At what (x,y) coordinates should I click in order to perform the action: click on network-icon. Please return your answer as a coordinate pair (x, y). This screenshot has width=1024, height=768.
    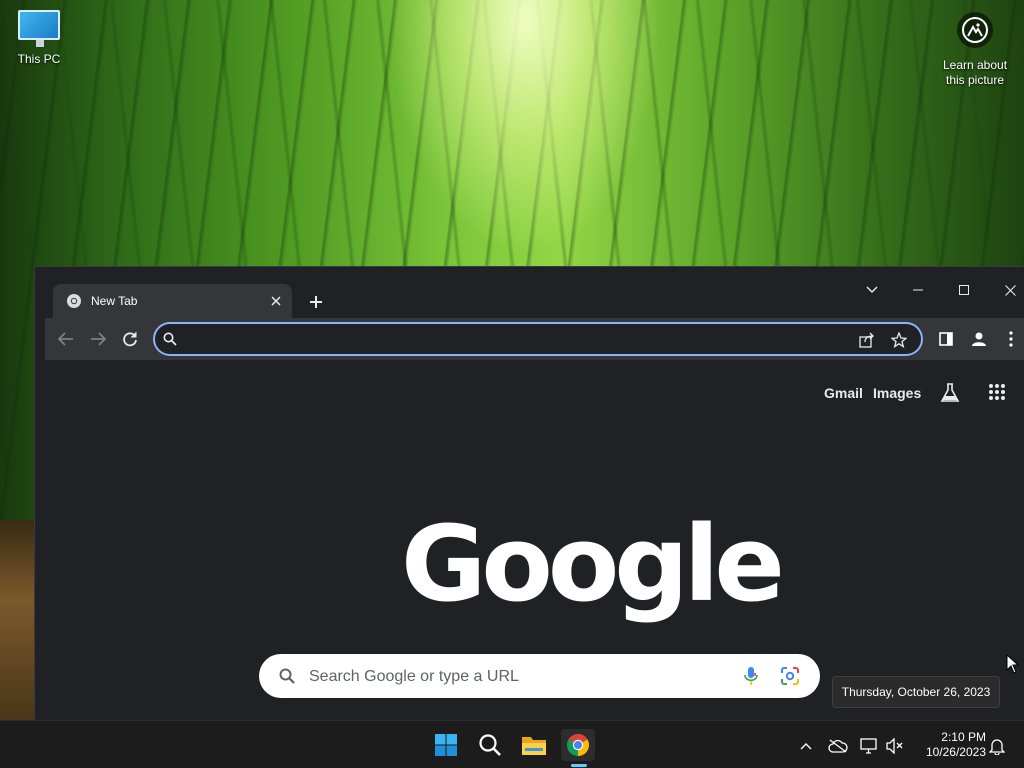
    Looking at the image, I should click on (868, 746).